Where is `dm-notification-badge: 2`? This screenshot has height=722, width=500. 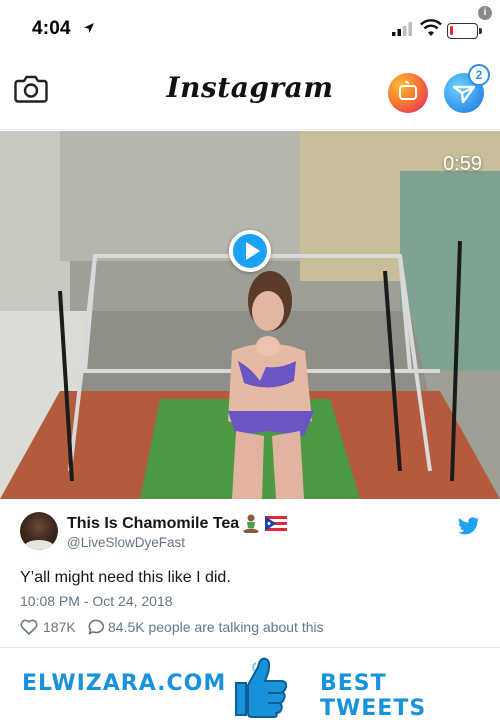
dm-notification-badge: 2 is located at coordinates (479, 75).